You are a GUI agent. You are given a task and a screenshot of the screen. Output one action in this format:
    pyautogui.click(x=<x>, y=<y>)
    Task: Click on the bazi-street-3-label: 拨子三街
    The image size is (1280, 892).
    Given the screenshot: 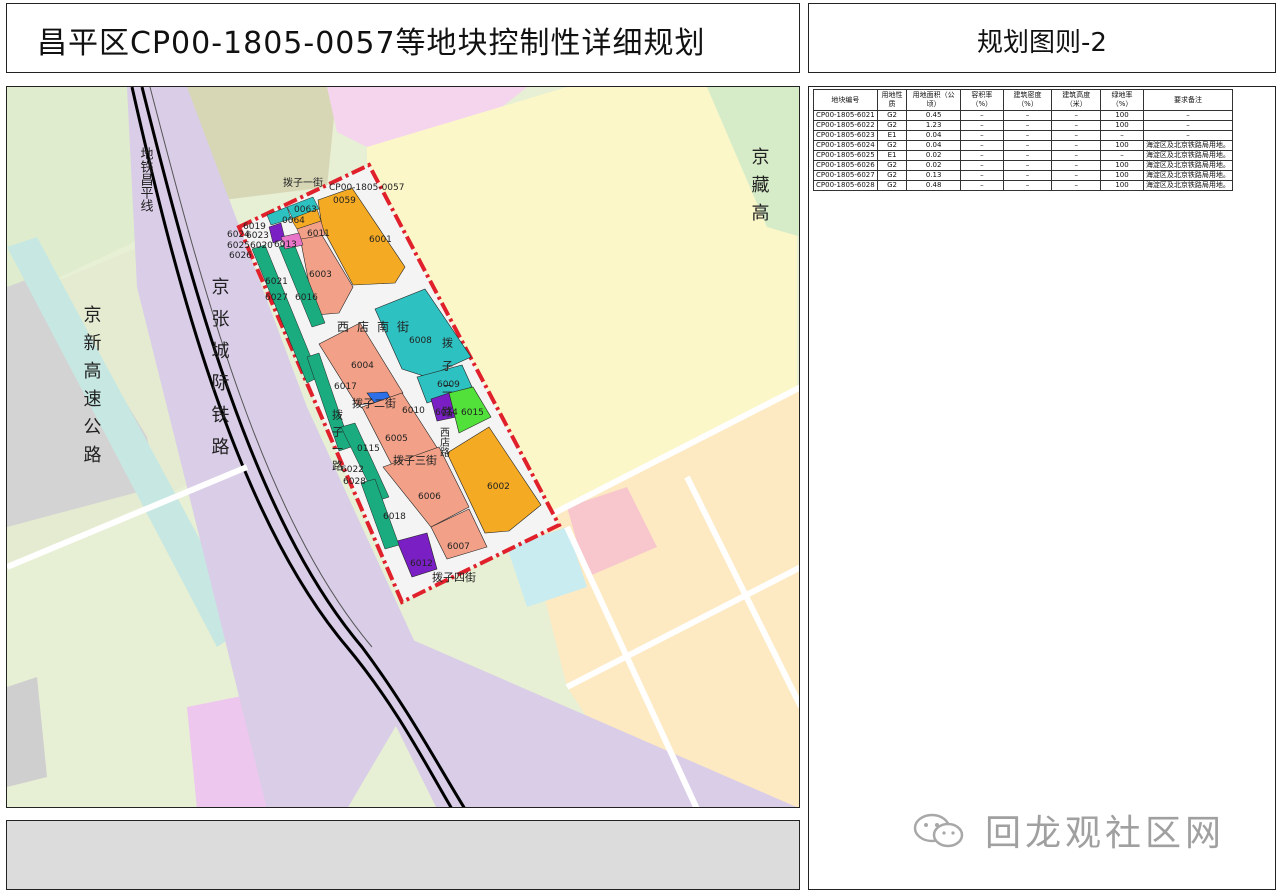 What is the action you would take?
    pyautogui.click(x=415, y=460)
    